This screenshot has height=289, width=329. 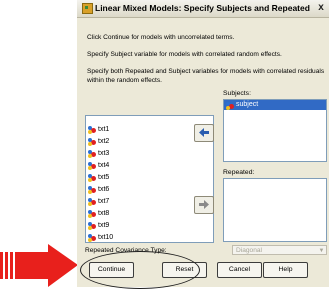 I want to click on move-to-subjects-button, so click(x=204, y=133).